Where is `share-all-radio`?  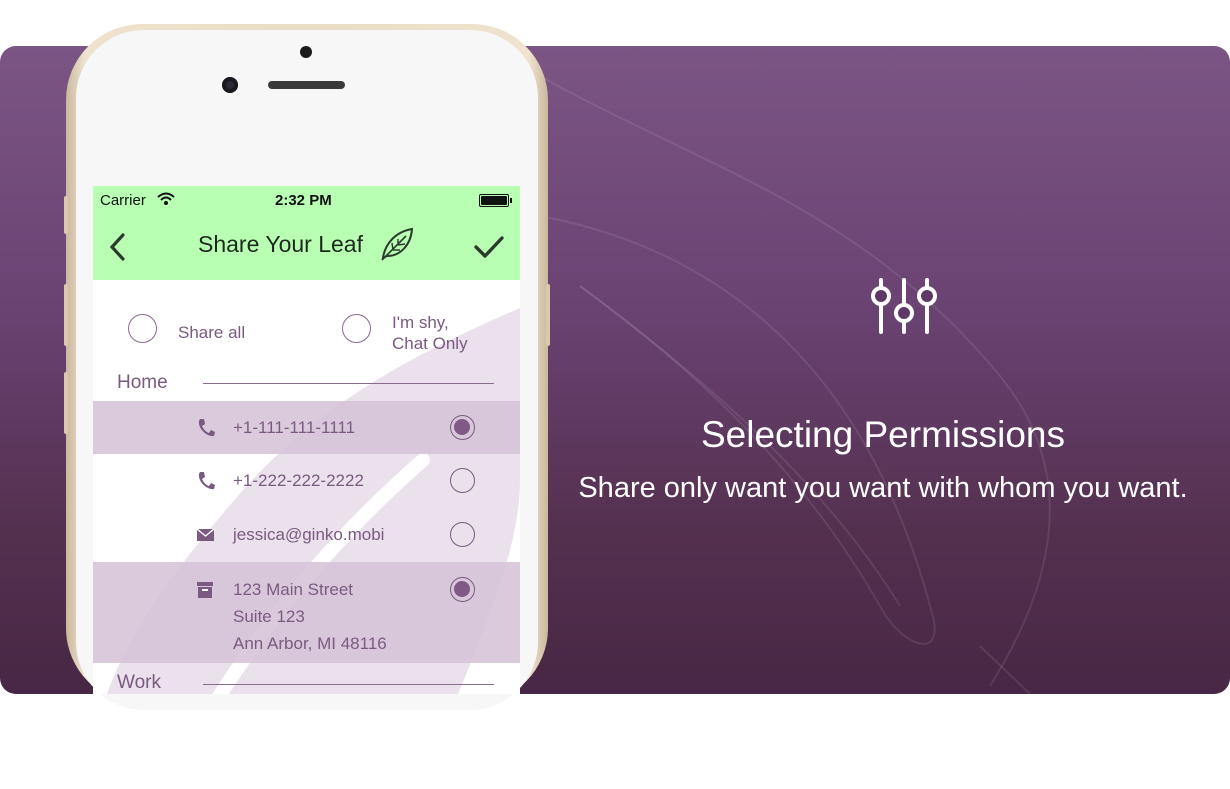 share-all-radio is located at coordinates (142, 328).